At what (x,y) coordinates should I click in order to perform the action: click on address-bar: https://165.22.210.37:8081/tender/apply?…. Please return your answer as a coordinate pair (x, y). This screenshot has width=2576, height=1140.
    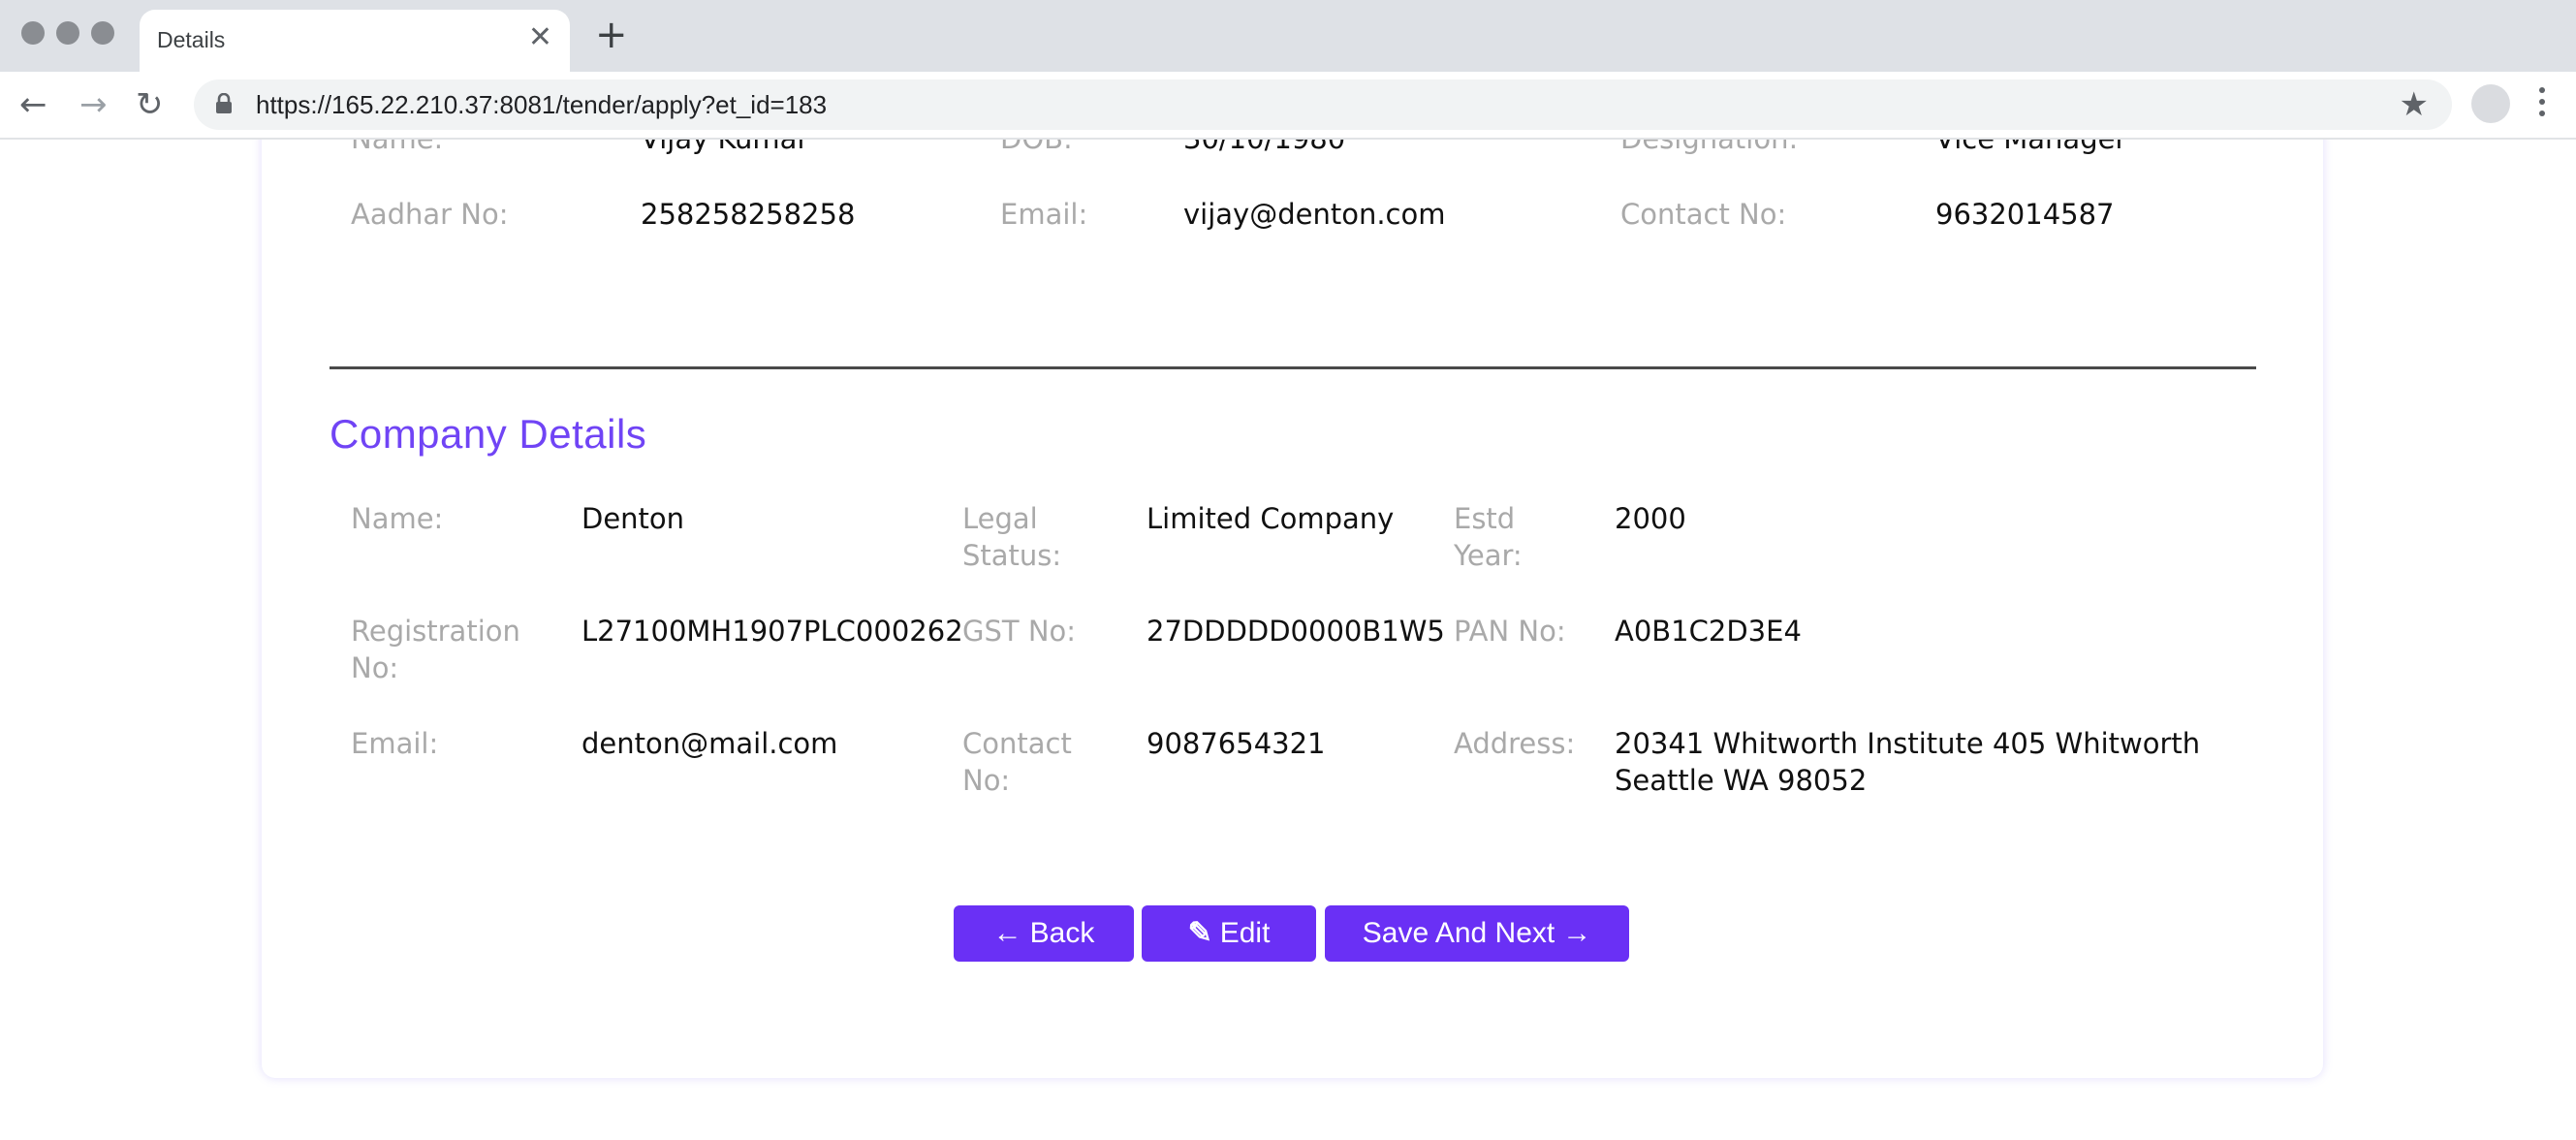
    Looking at the image, I should click on (1323, 105).